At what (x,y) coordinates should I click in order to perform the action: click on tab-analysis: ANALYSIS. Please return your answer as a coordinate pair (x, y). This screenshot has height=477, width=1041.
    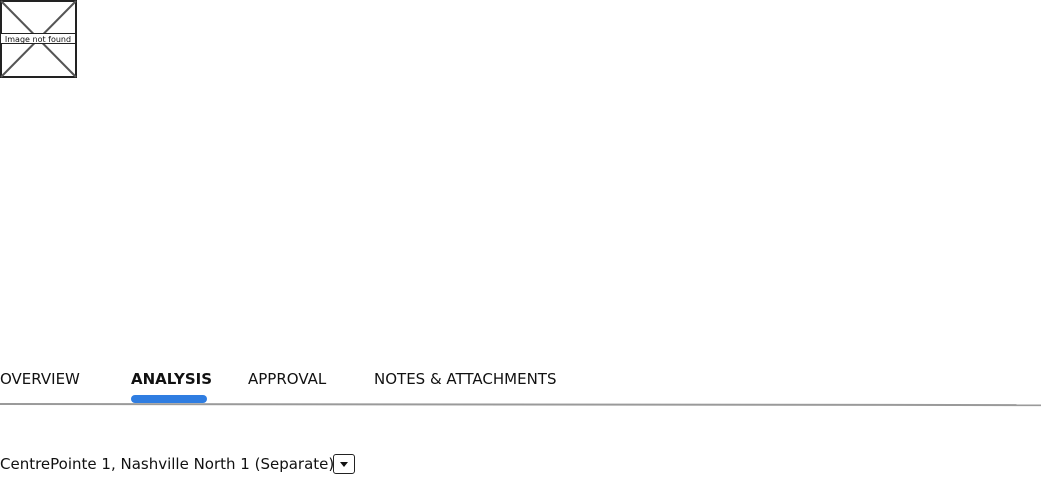
    Looking at the image, I should click on (171, 379).